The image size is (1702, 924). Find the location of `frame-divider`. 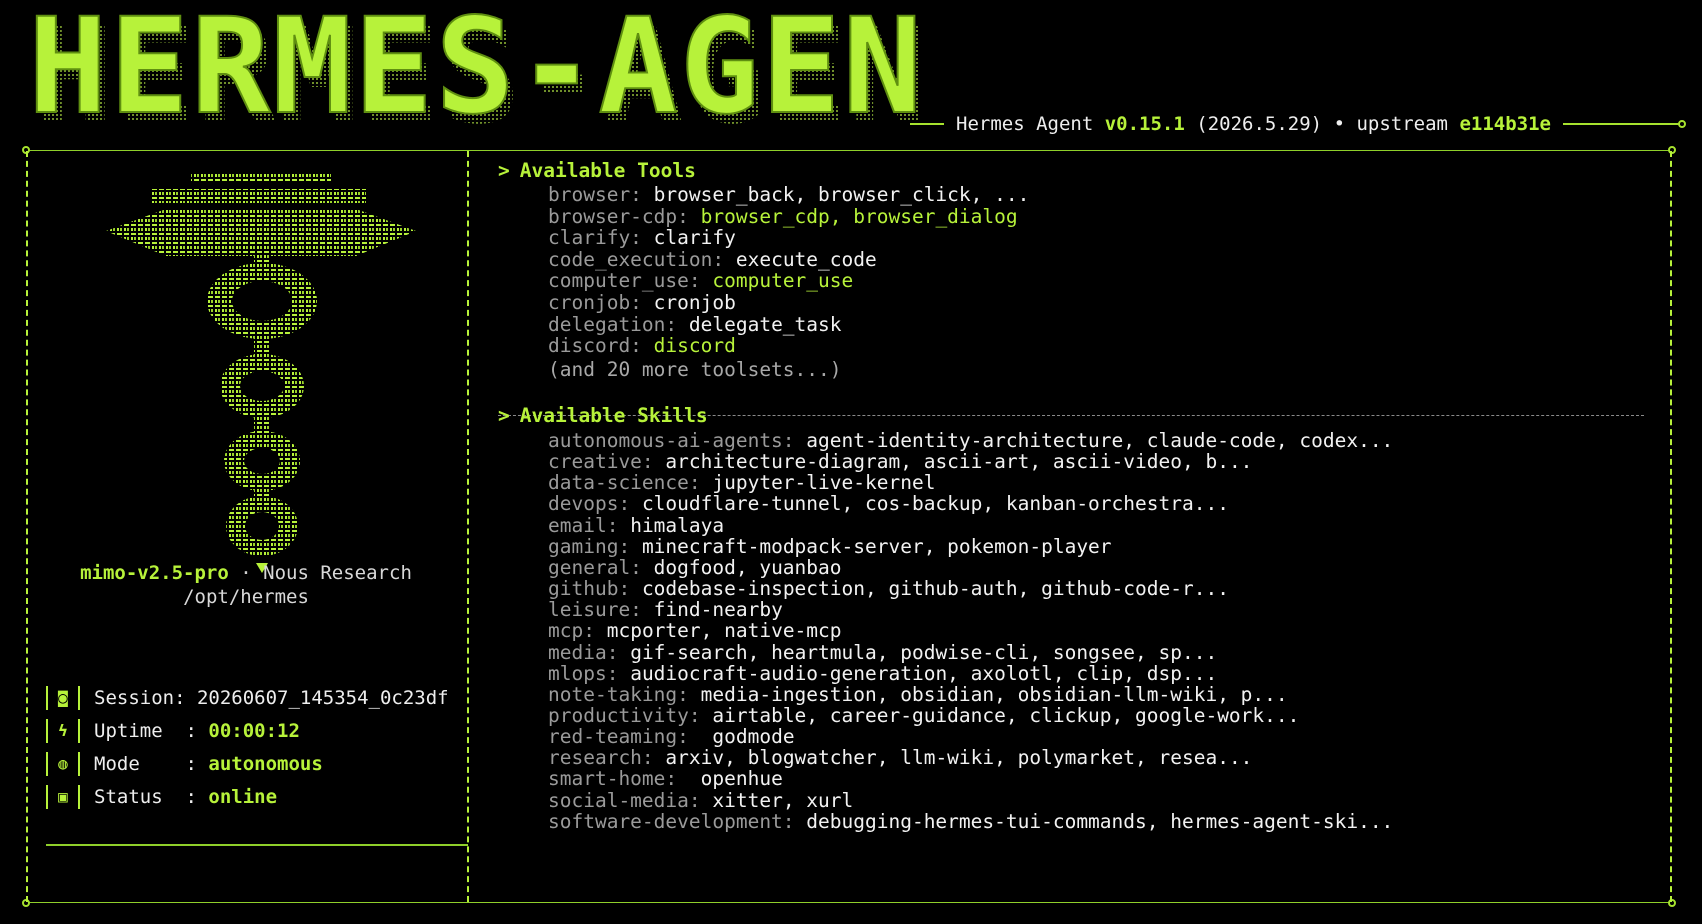

frame-divider is located at coordinates (468, 526).